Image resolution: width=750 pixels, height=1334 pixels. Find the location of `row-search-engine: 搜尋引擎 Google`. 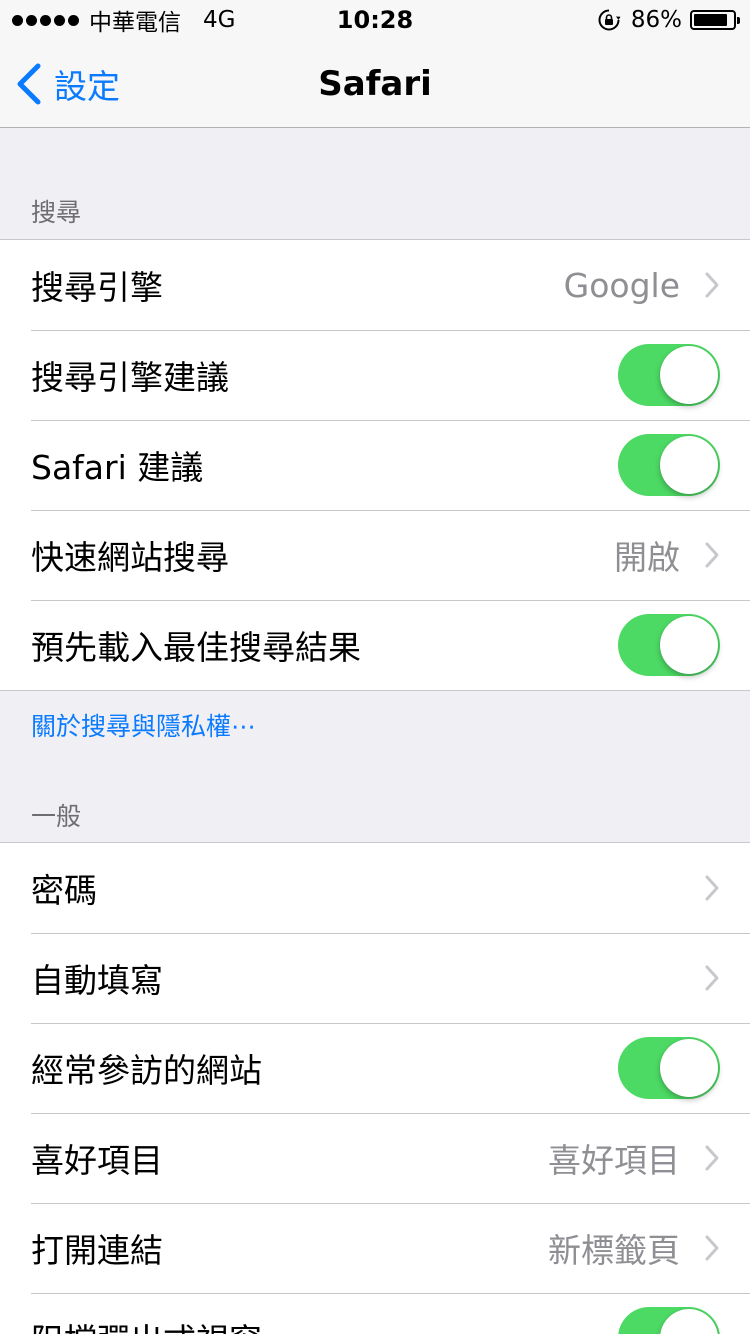

row-search-engine: 搜尋引擎 Google is located at coordinates (375, 285).